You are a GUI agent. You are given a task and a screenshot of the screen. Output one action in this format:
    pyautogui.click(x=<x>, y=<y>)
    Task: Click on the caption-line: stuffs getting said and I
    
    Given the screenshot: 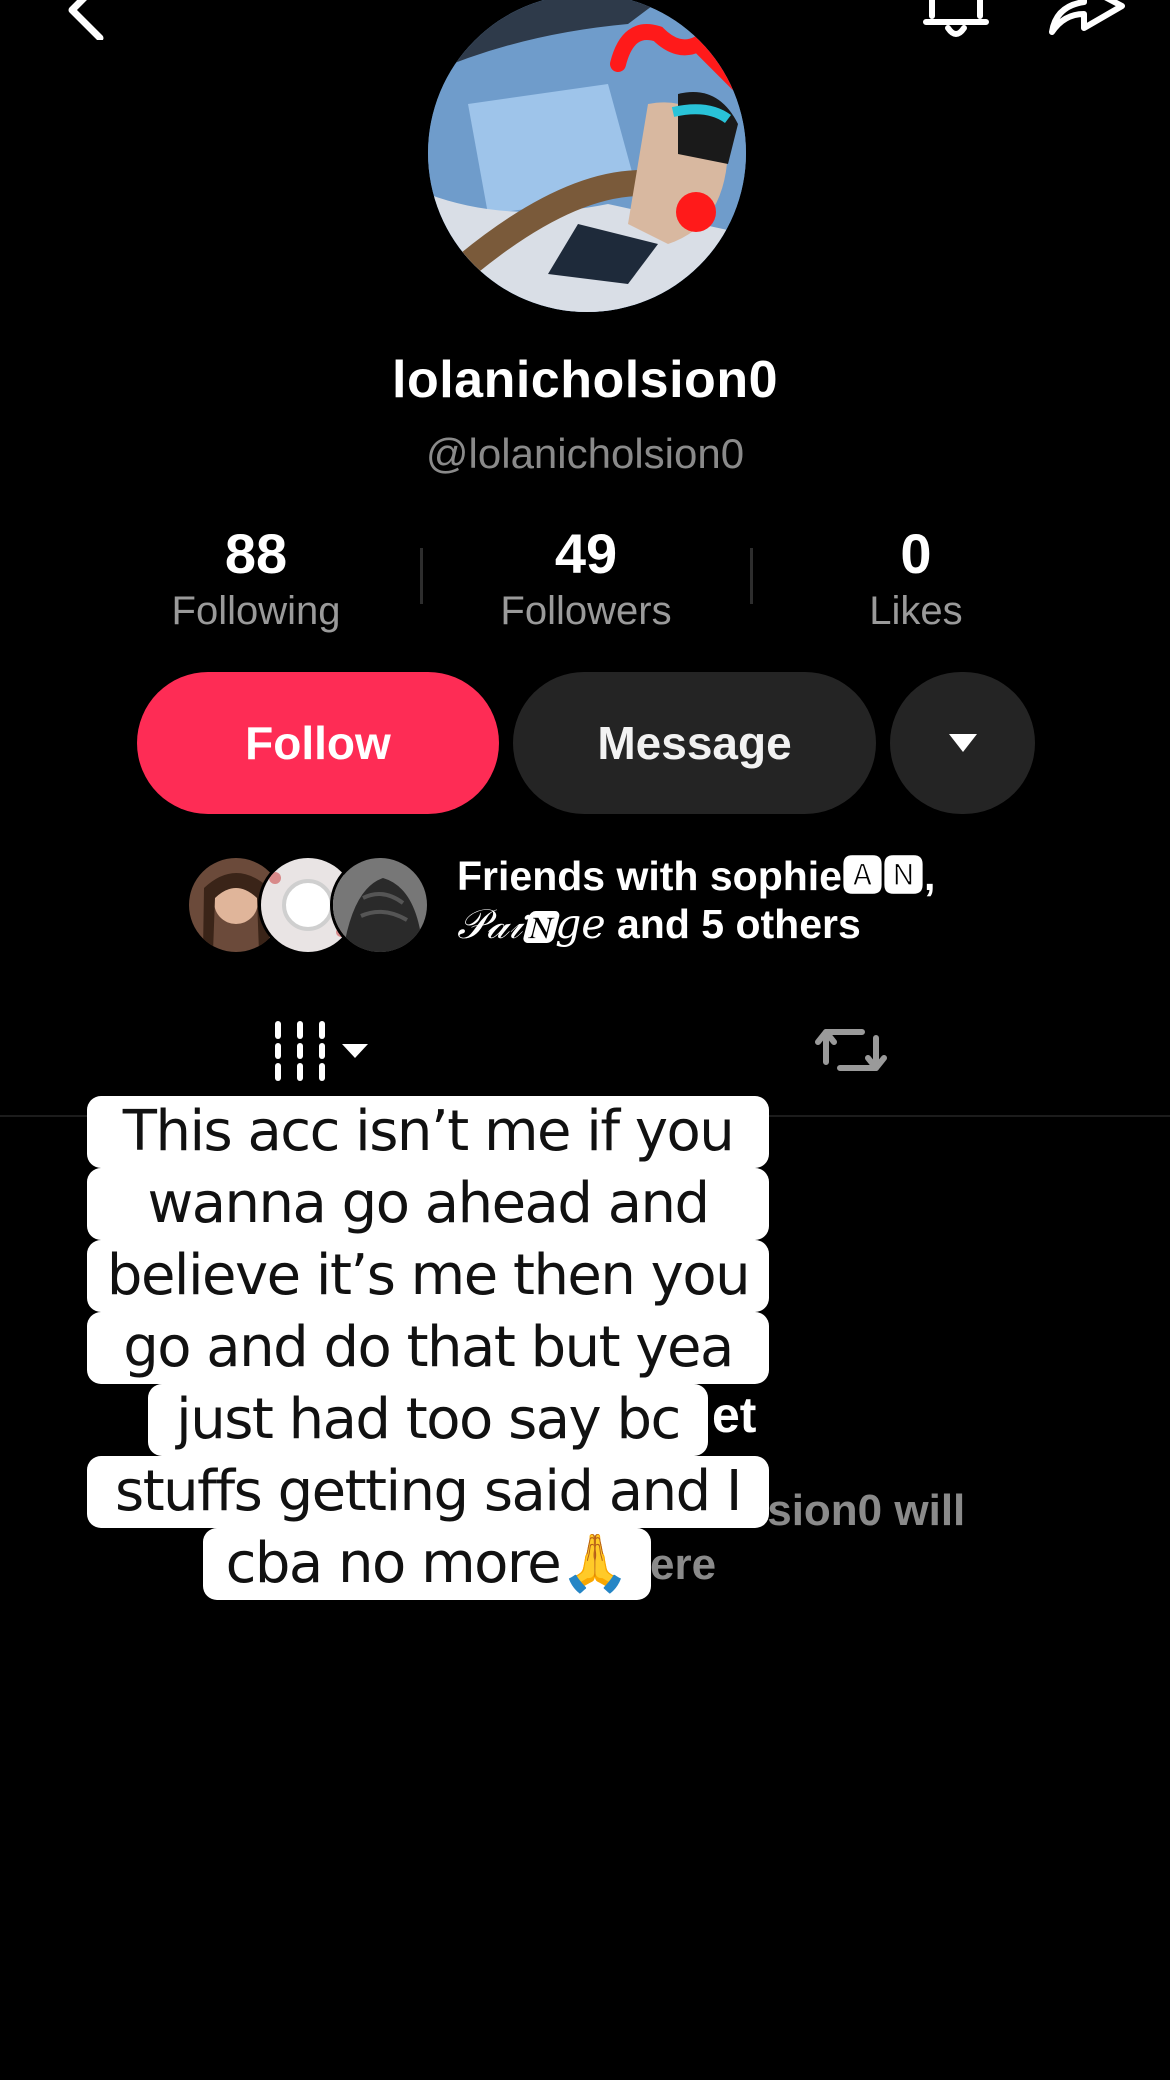 What is the action you would take?
    pyautogui.click(x=428, y=1492)
    